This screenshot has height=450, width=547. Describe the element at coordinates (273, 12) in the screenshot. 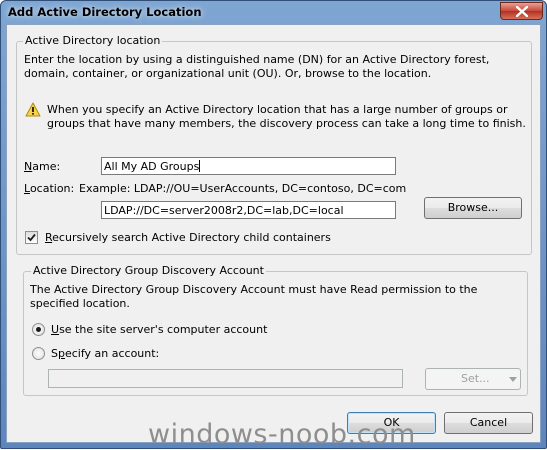

I see `title-bar: Add Active Directory Location` at that location.